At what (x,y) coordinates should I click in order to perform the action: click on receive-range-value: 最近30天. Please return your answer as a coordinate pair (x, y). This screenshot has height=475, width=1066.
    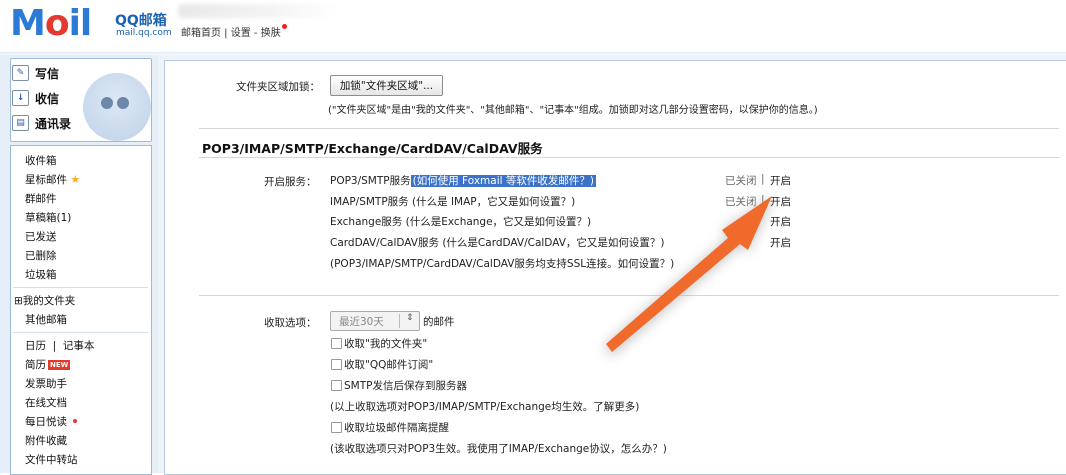
    Looking at the image, I should click on (361, 322).